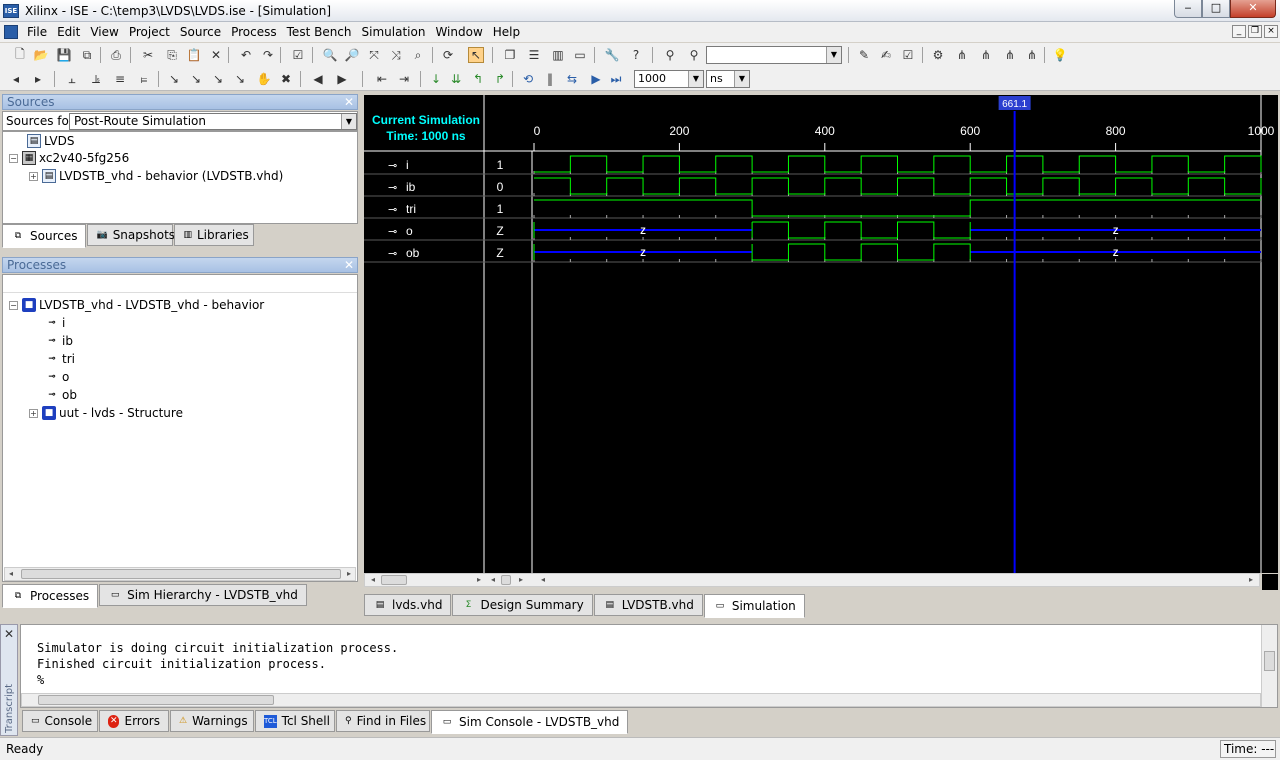  Describe the element at coordinates (1269, 666) in the screenshot. I see `console-vscroll` at that location.